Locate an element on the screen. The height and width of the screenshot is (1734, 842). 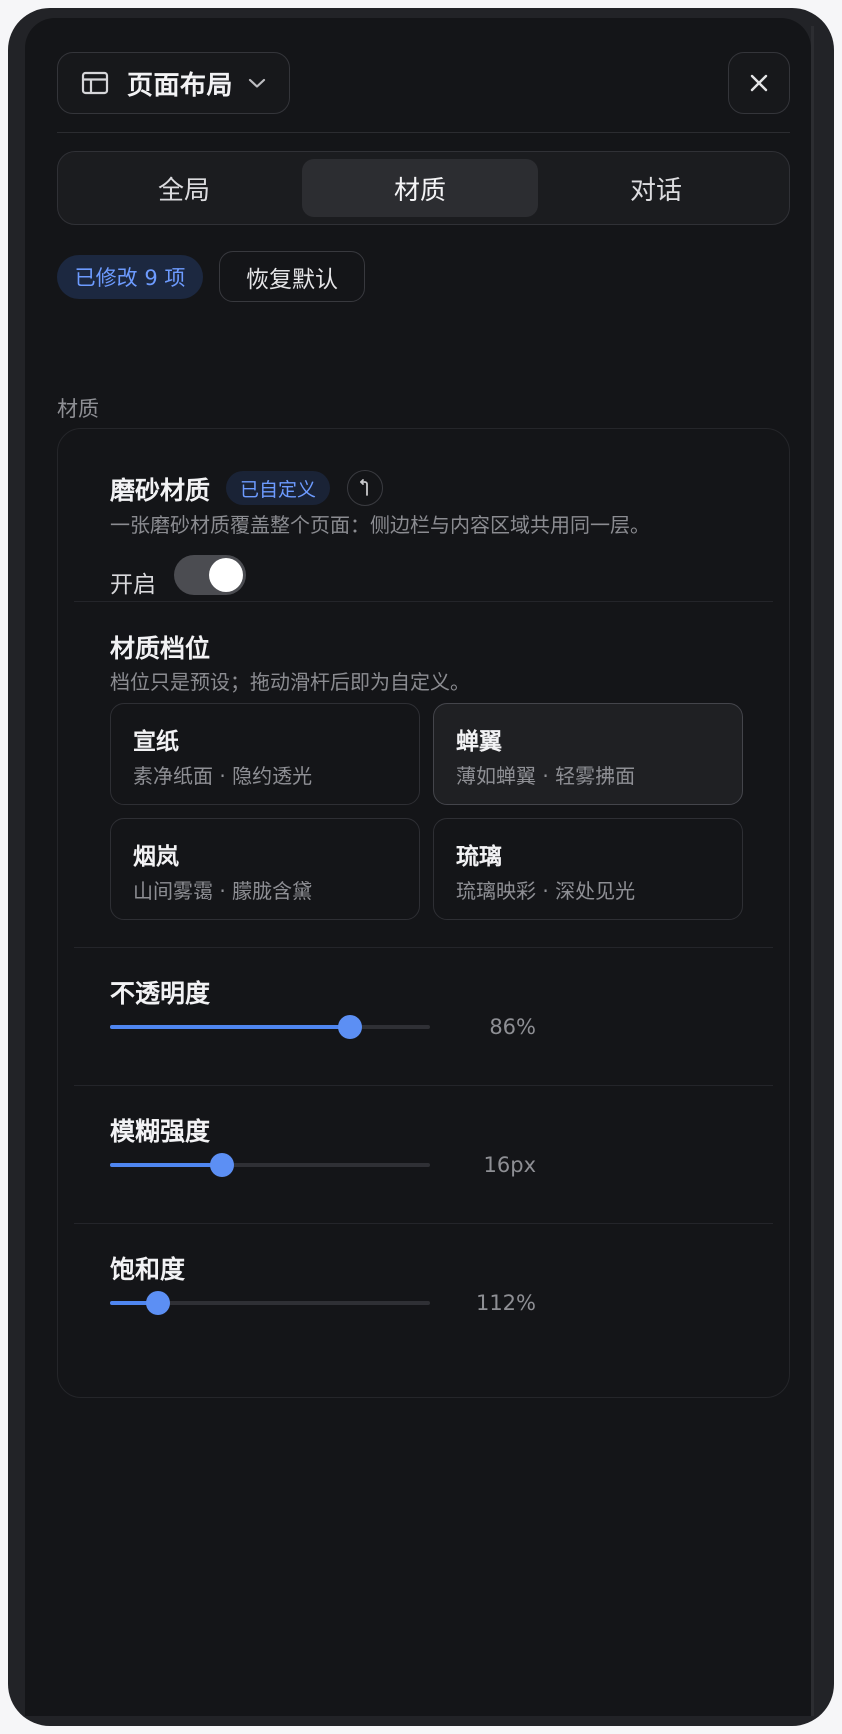
toggle-knob is located at coordinates (226, 575).